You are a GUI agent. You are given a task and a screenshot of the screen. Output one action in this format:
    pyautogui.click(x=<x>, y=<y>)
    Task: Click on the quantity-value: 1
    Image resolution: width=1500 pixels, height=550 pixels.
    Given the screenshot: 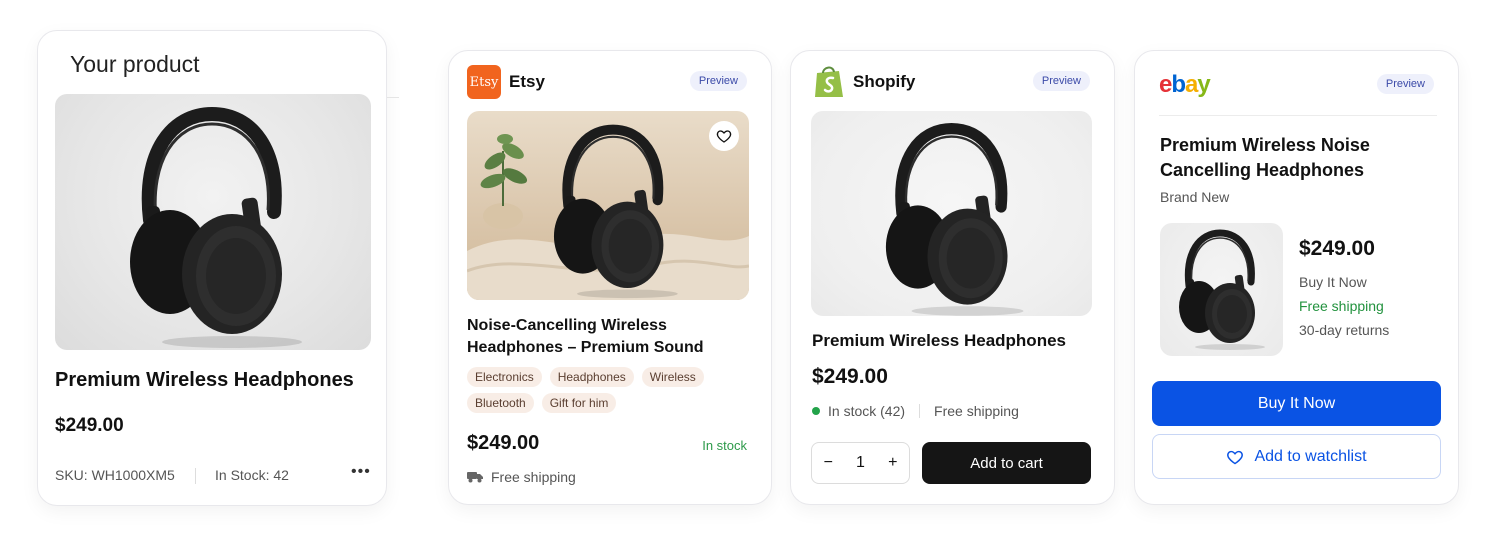 What is the action you would take?
    pyautogui.click(x=860, y=463)
    